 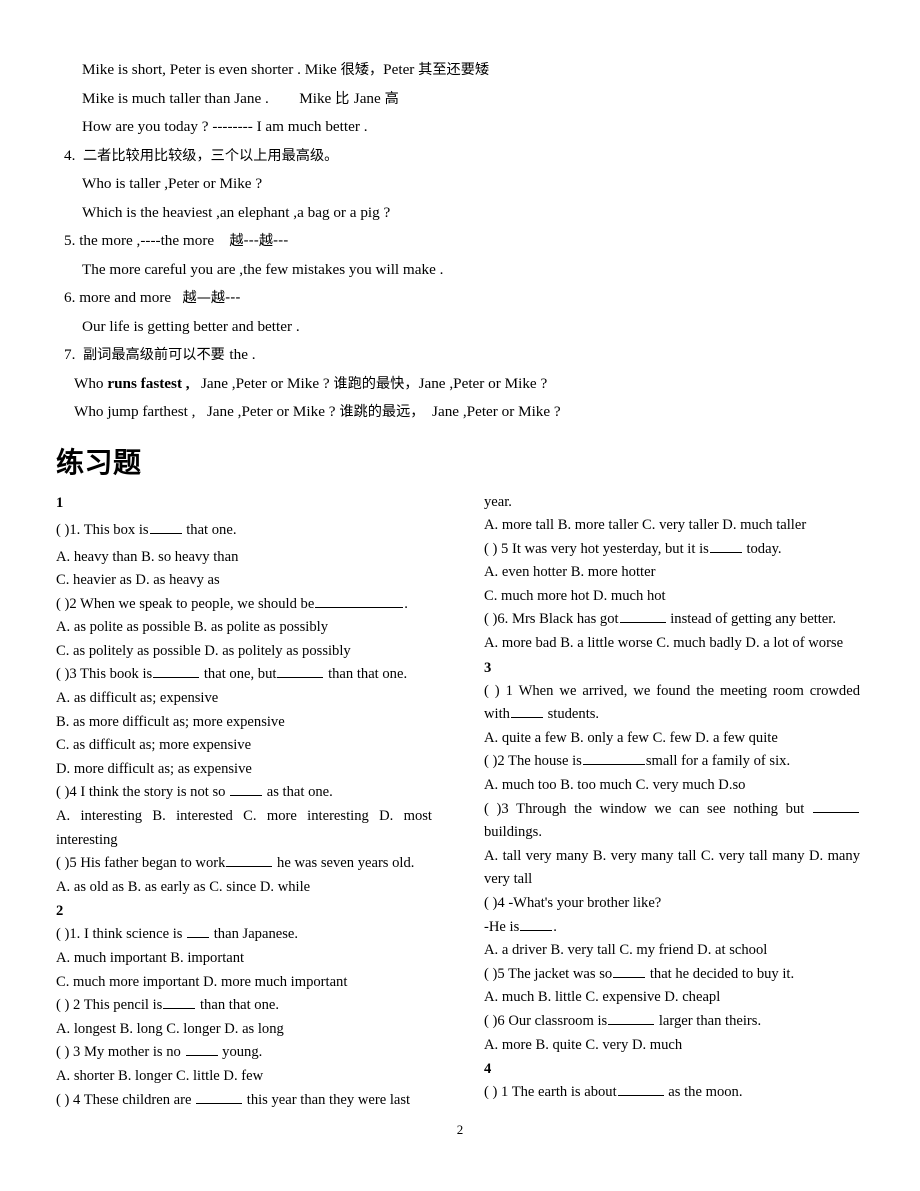 I want to click on answer-option-line: B. as more difficult as; more expensive, so click(x=244, y=723).